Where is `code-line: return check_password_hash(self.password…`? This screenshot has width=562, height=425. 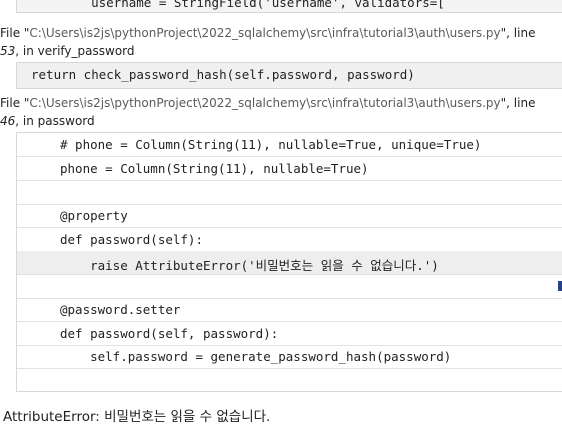 code-line: return check_password_hash(self.password… is located at coordinates (223, 74).